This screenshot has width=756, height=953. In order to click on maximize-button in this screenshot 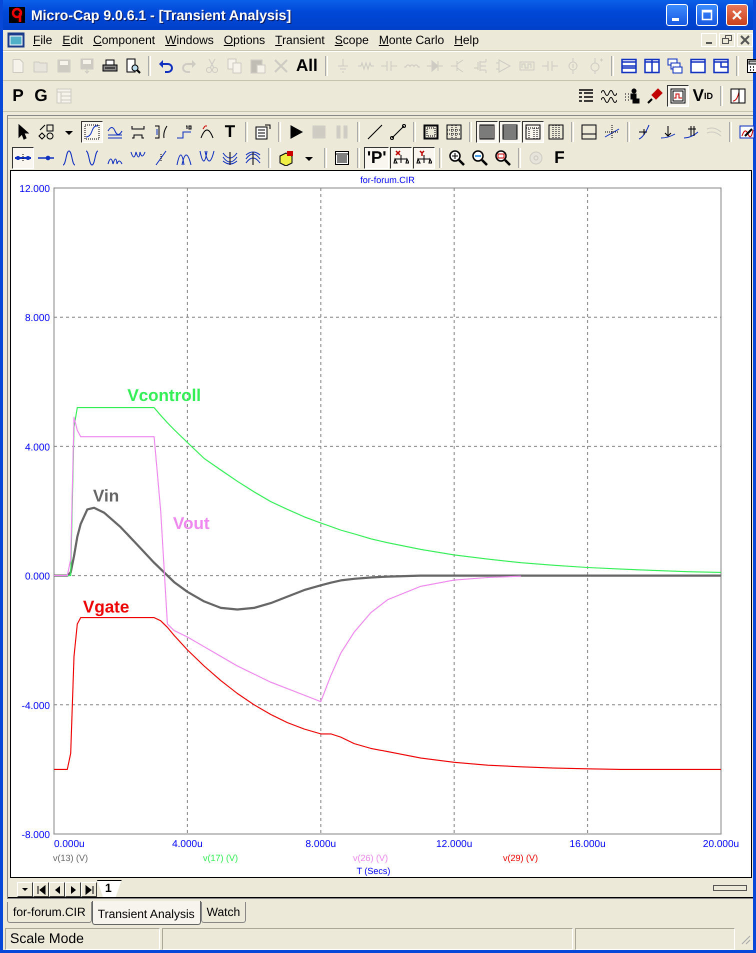, I will do `click(707, 15)`.